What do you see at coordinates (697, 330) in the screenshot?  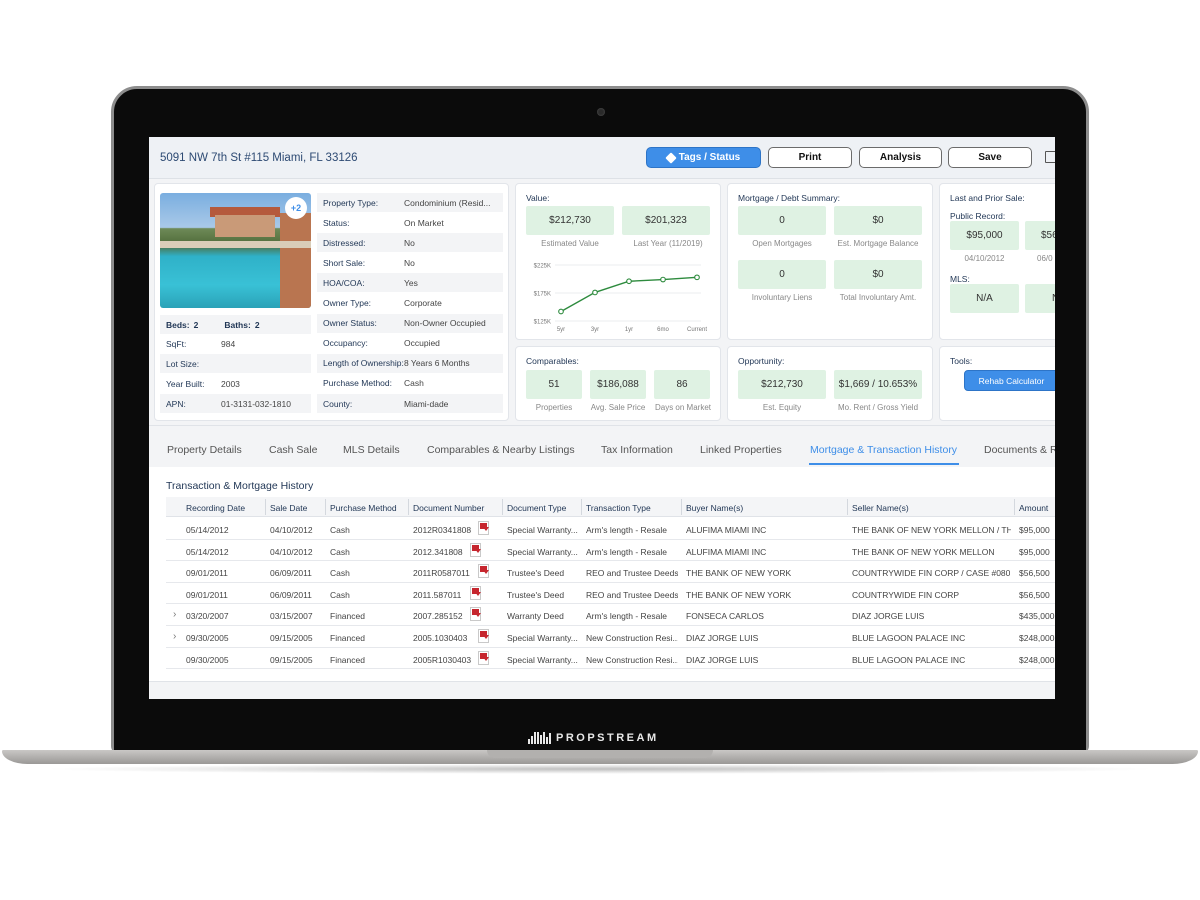 I see `chart-x-tick-label: Current` at bounding box center [697, 330].